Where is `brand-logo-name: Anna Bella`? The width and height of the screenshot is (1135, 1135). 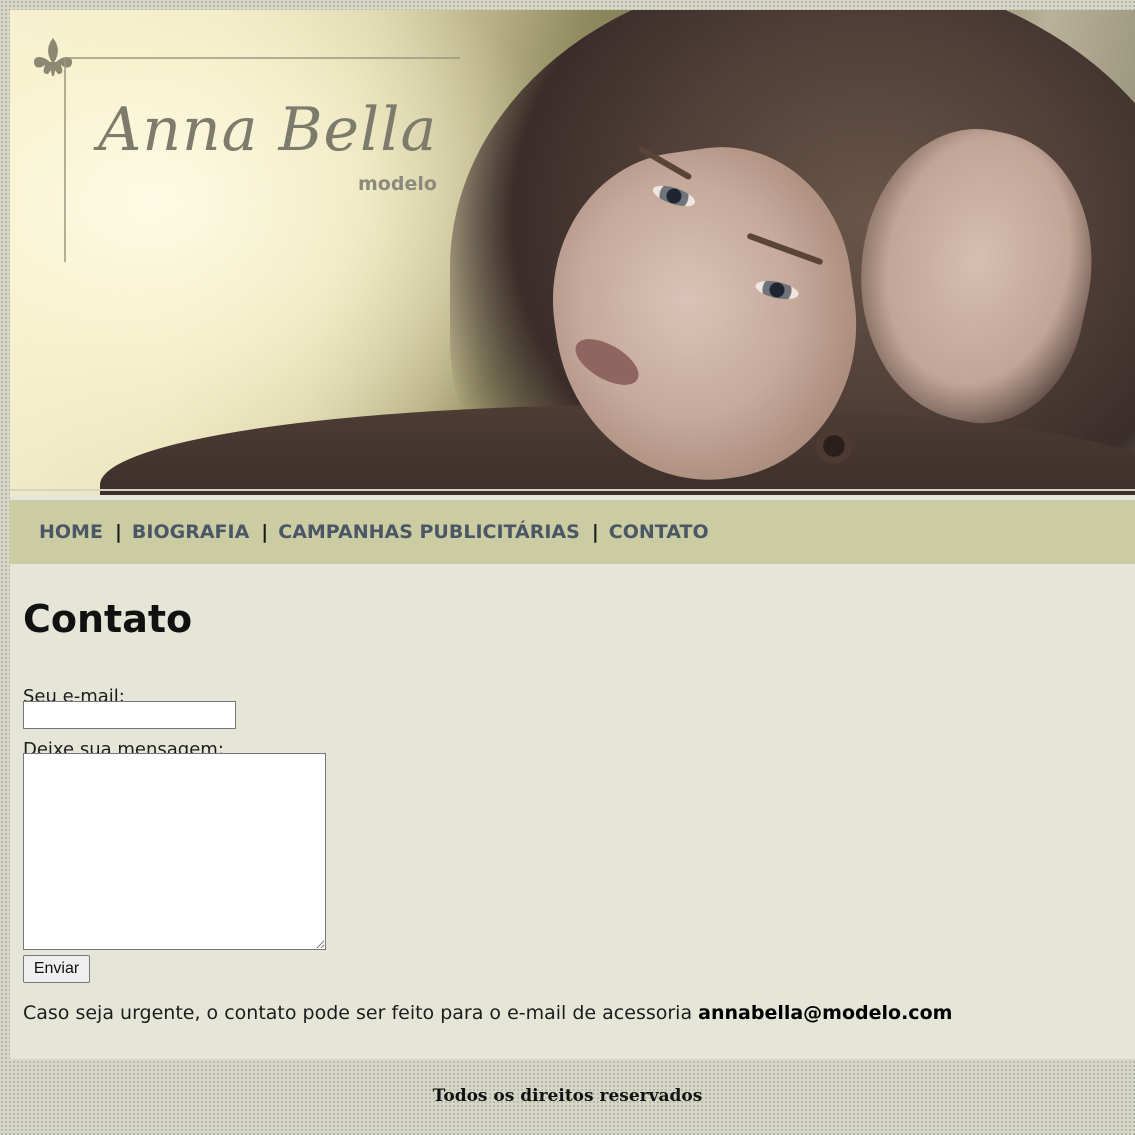 brand-logo-name: Anna Bella is located at coordinates (268, 130).